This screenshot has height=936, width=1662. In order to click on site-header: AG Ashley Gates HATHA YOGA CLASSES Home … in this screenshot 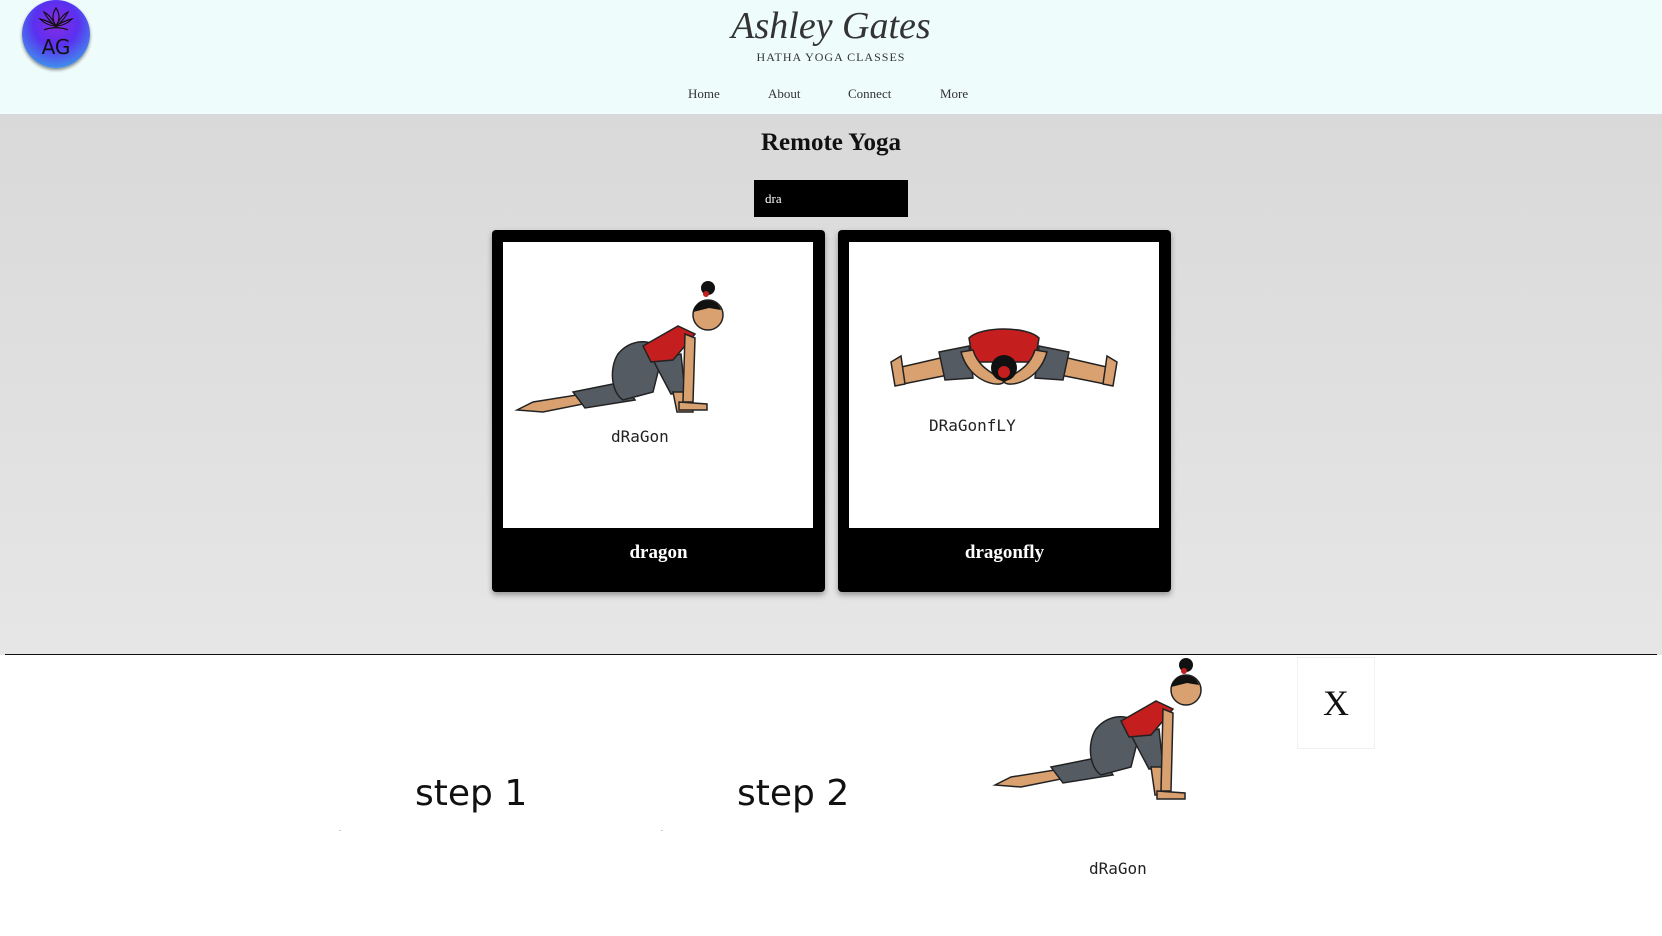, I will do `click(831, 57)`.